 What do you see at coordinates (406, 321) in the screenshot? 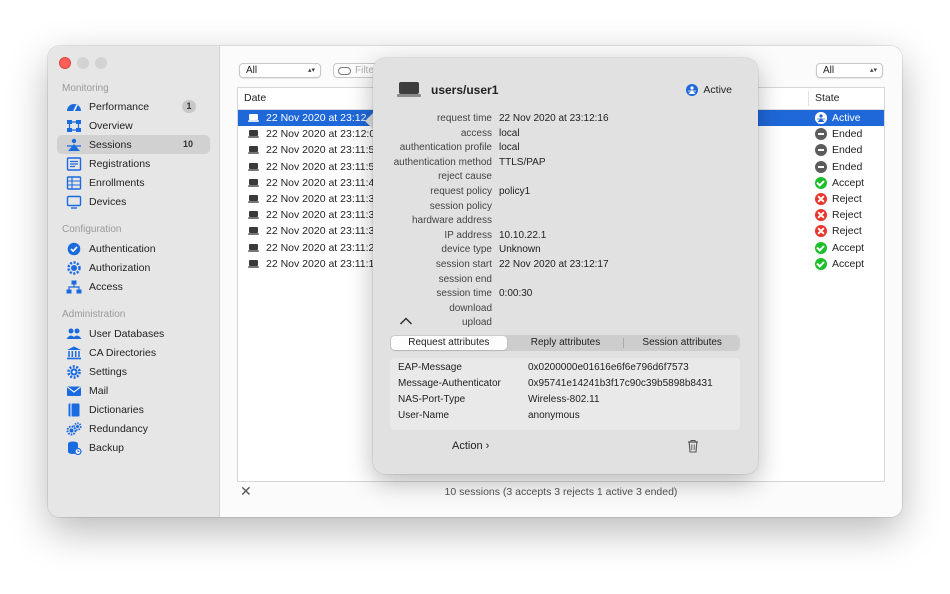
I see `chevron-up-icon` at bounding box center [406, 321].